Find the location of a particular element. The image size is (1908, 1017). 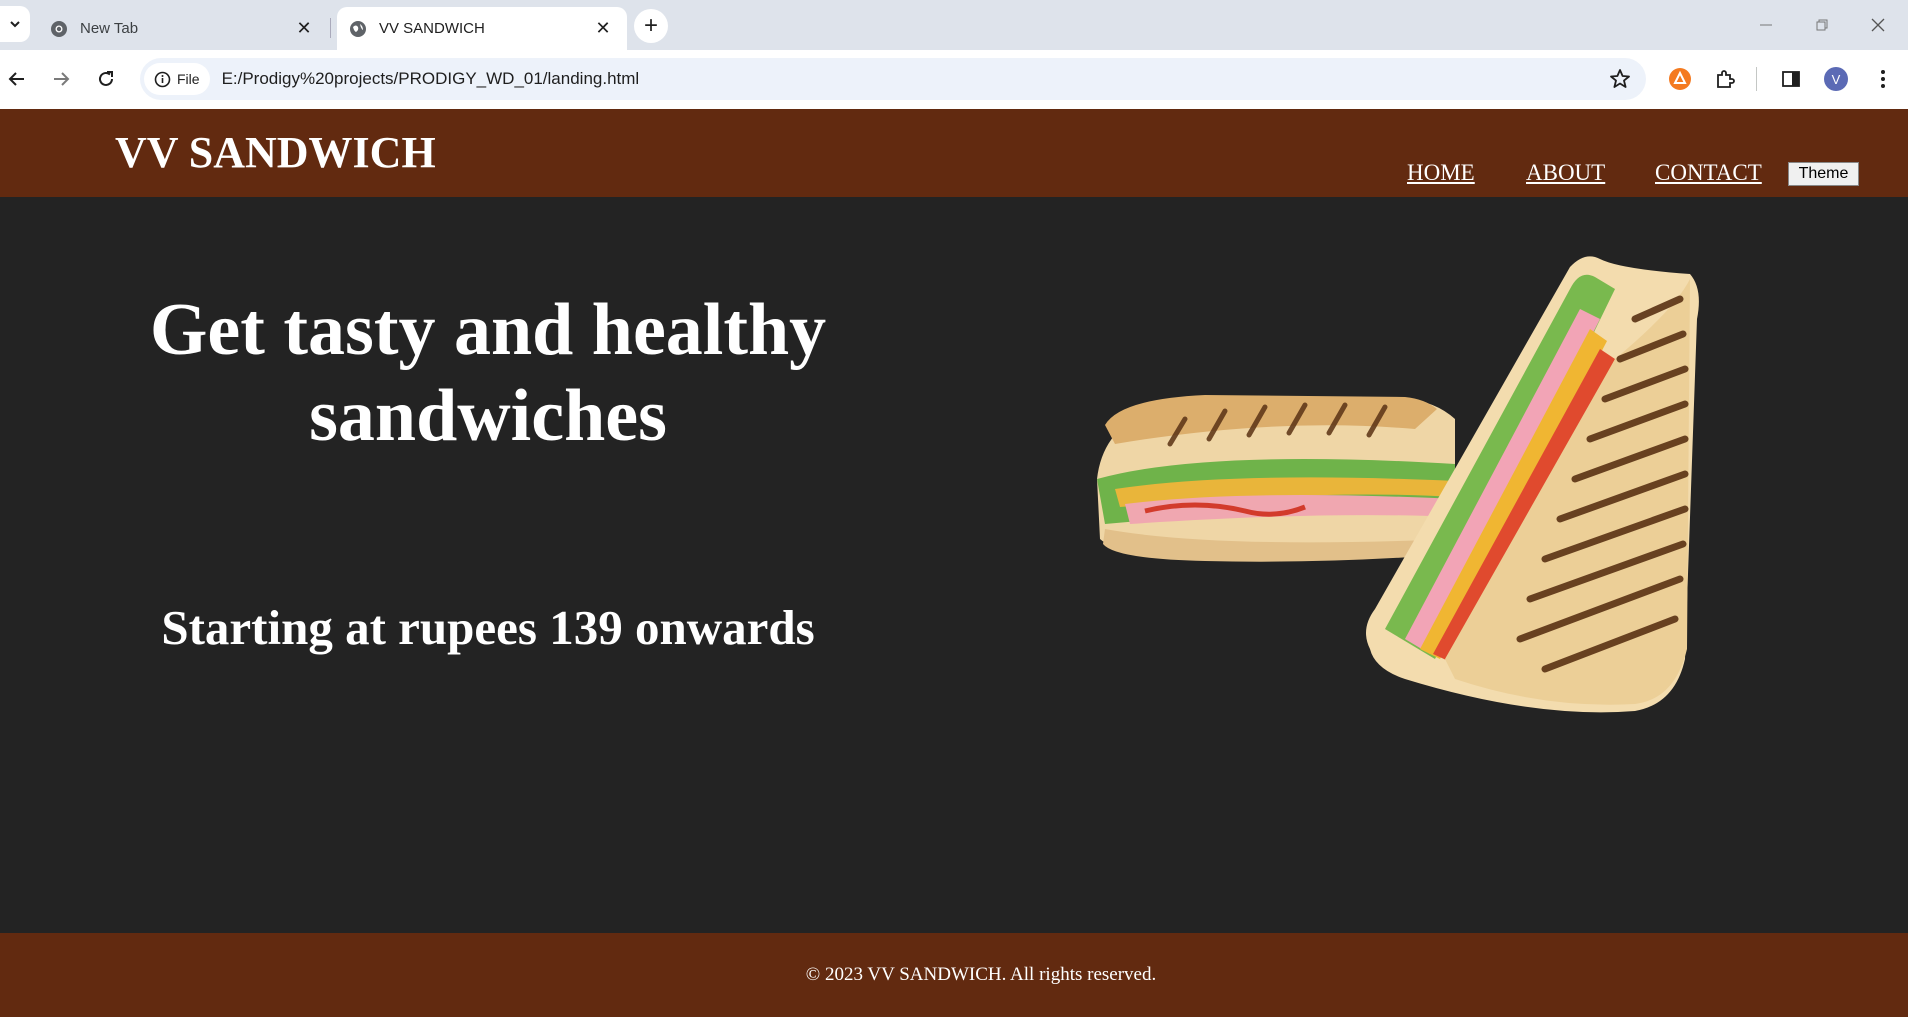

avast-extension-icon is located at coordinates (1680, 79).